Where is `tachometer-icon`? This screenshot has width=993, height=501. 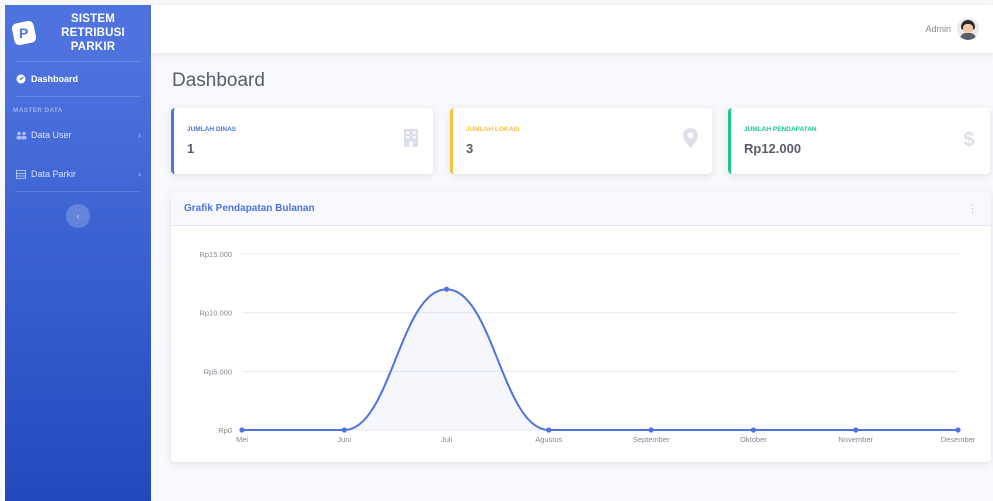 tachometer-icon is located at coordinates (21, 79).